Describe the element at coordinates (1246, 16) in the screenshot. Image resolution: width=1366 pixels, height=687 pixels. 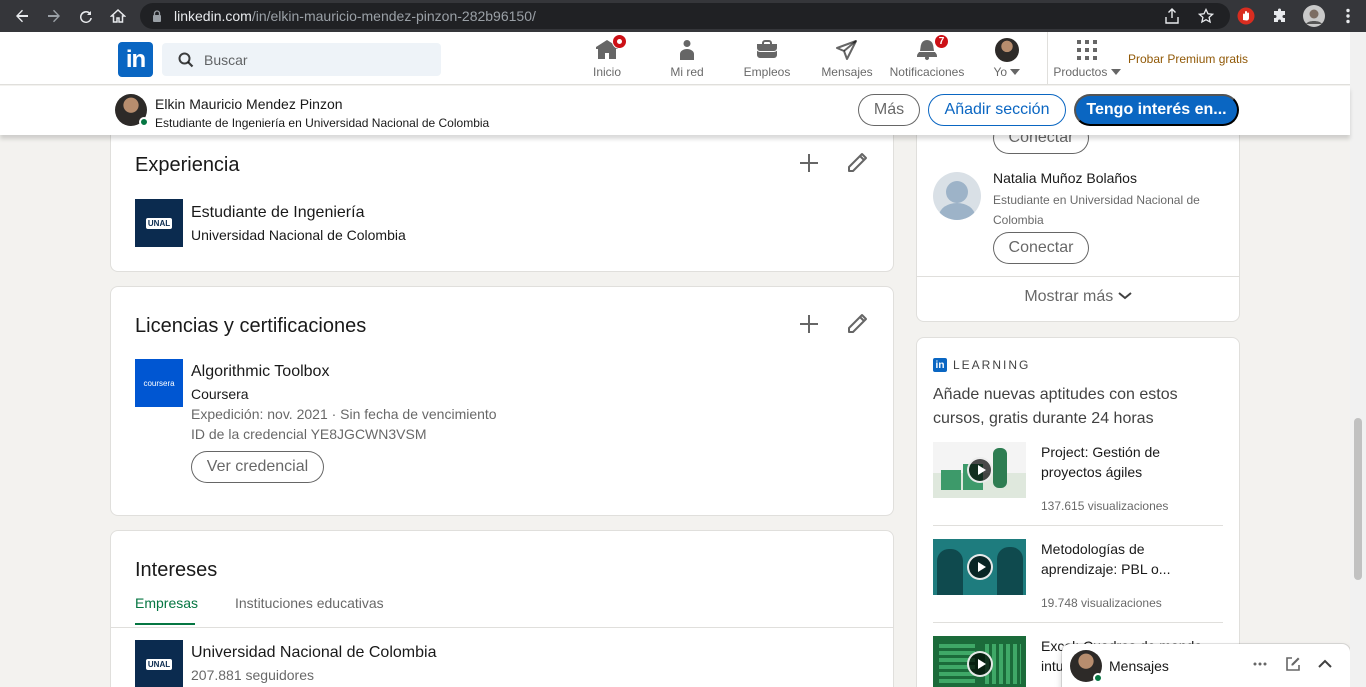
I see `extension-hand-icon` at that location.